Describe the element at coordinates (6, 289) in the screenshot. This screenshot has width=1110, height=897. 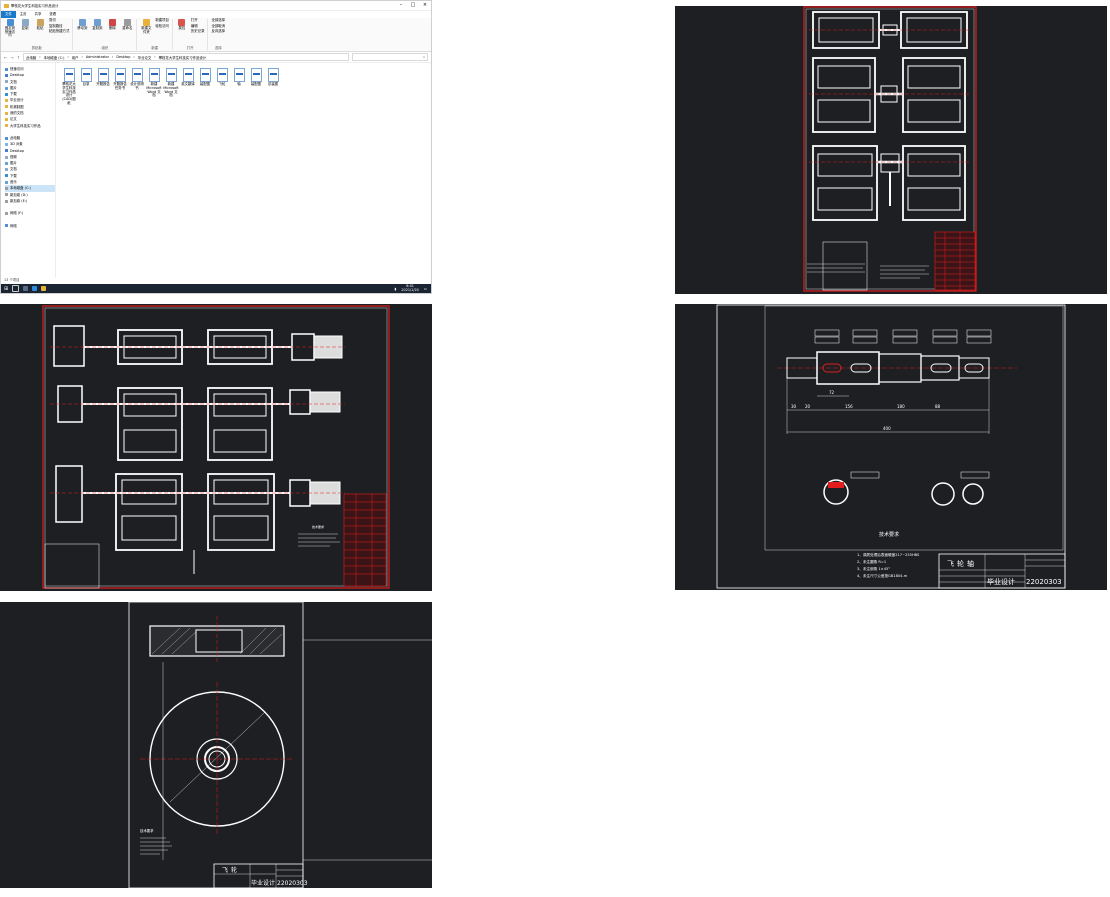
I see `start-icon: ⊞` at that location.